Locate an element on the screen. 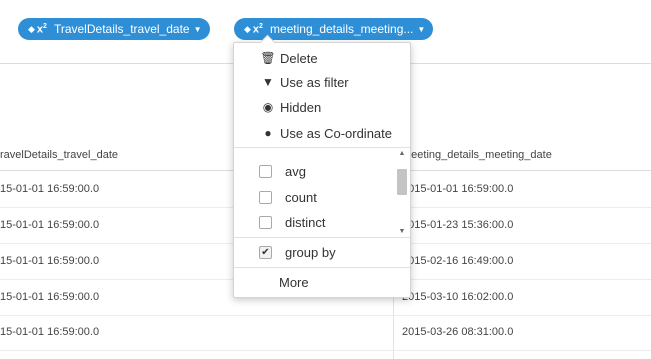 The image size is (651, 359). aggregation-label: distinct is located at coordinates (305, 222).